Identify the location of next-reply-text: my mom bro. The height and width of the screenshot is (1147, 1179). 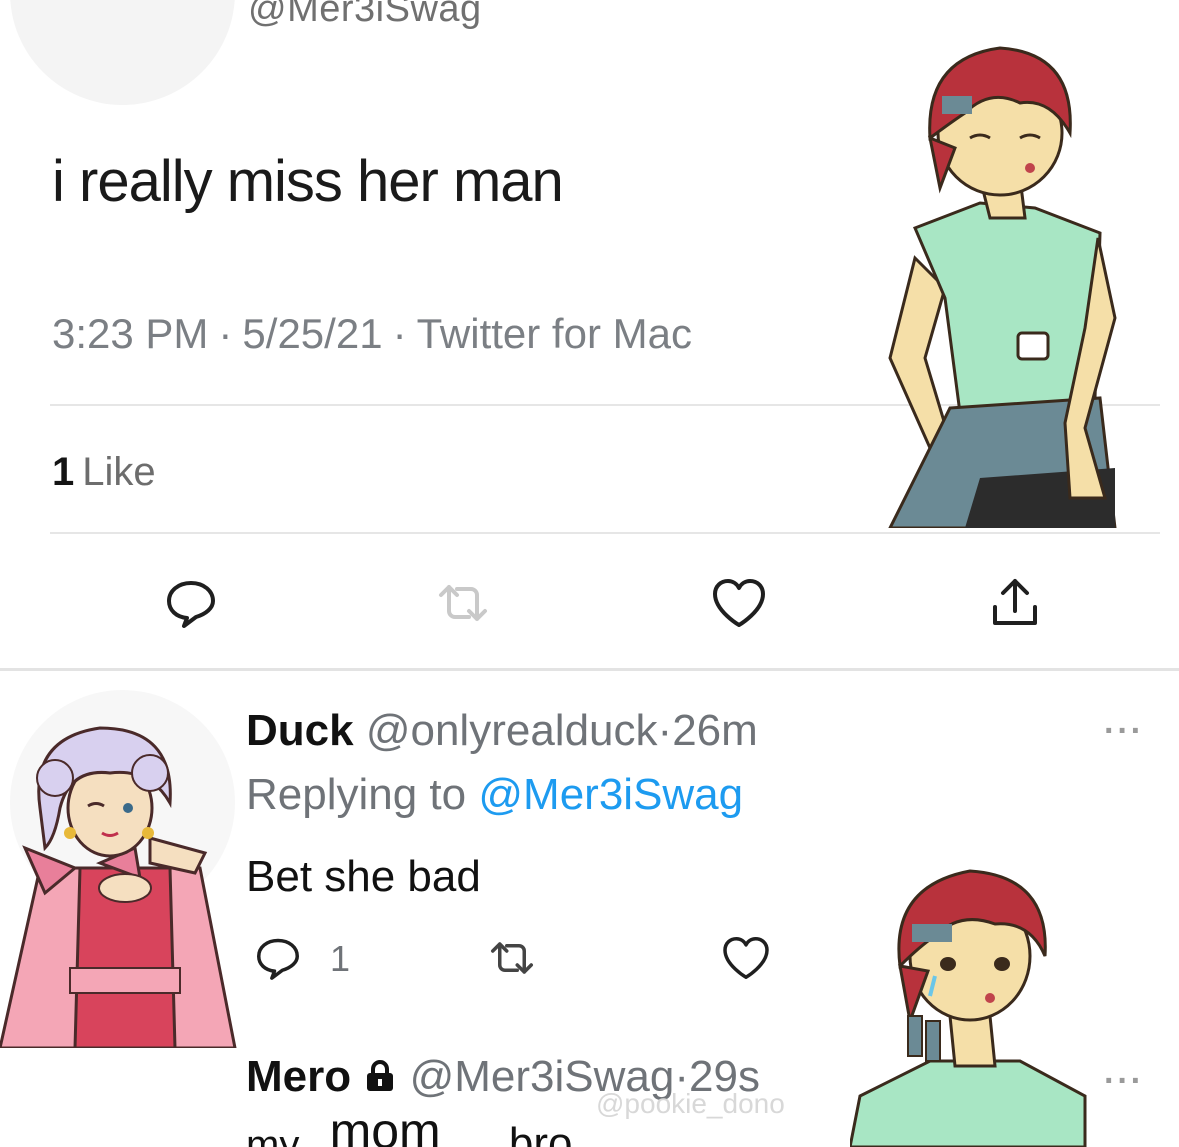
(409, 1125).